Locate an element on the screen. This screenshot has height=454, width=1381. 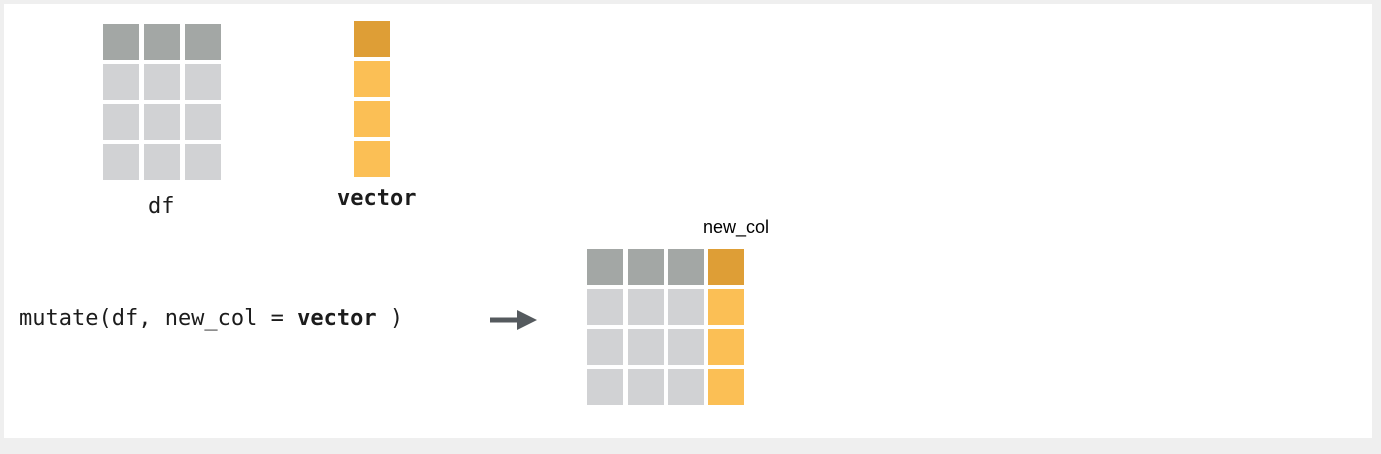
code-arg: vector is located at coordinates (337, 318).